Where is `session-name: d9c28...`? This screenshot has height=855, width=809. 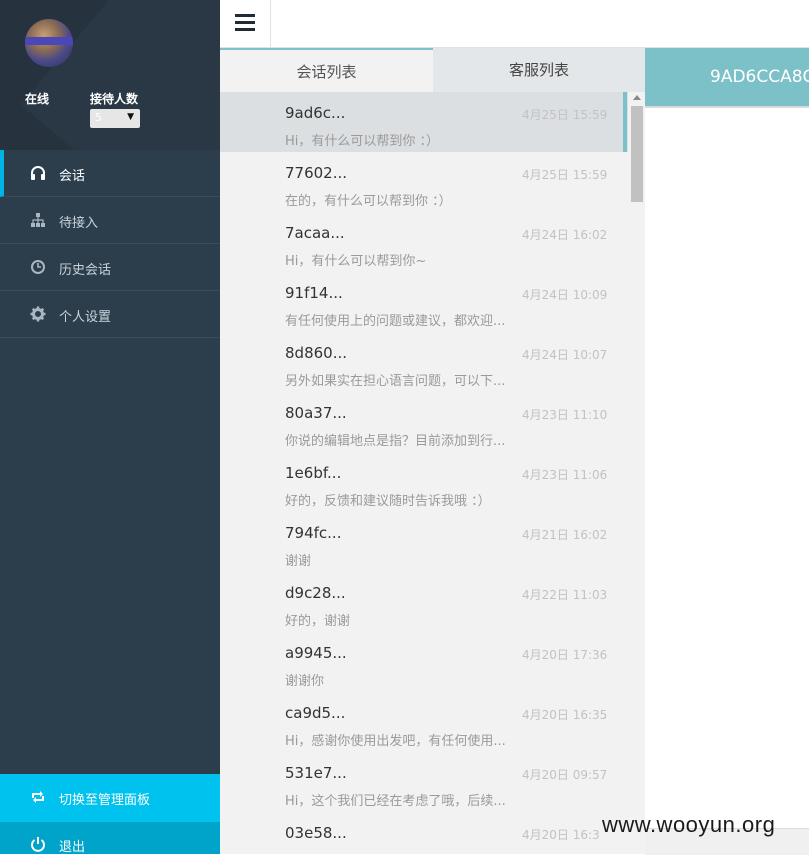
session-name: d9c28... is located at coordinates (315, 593).